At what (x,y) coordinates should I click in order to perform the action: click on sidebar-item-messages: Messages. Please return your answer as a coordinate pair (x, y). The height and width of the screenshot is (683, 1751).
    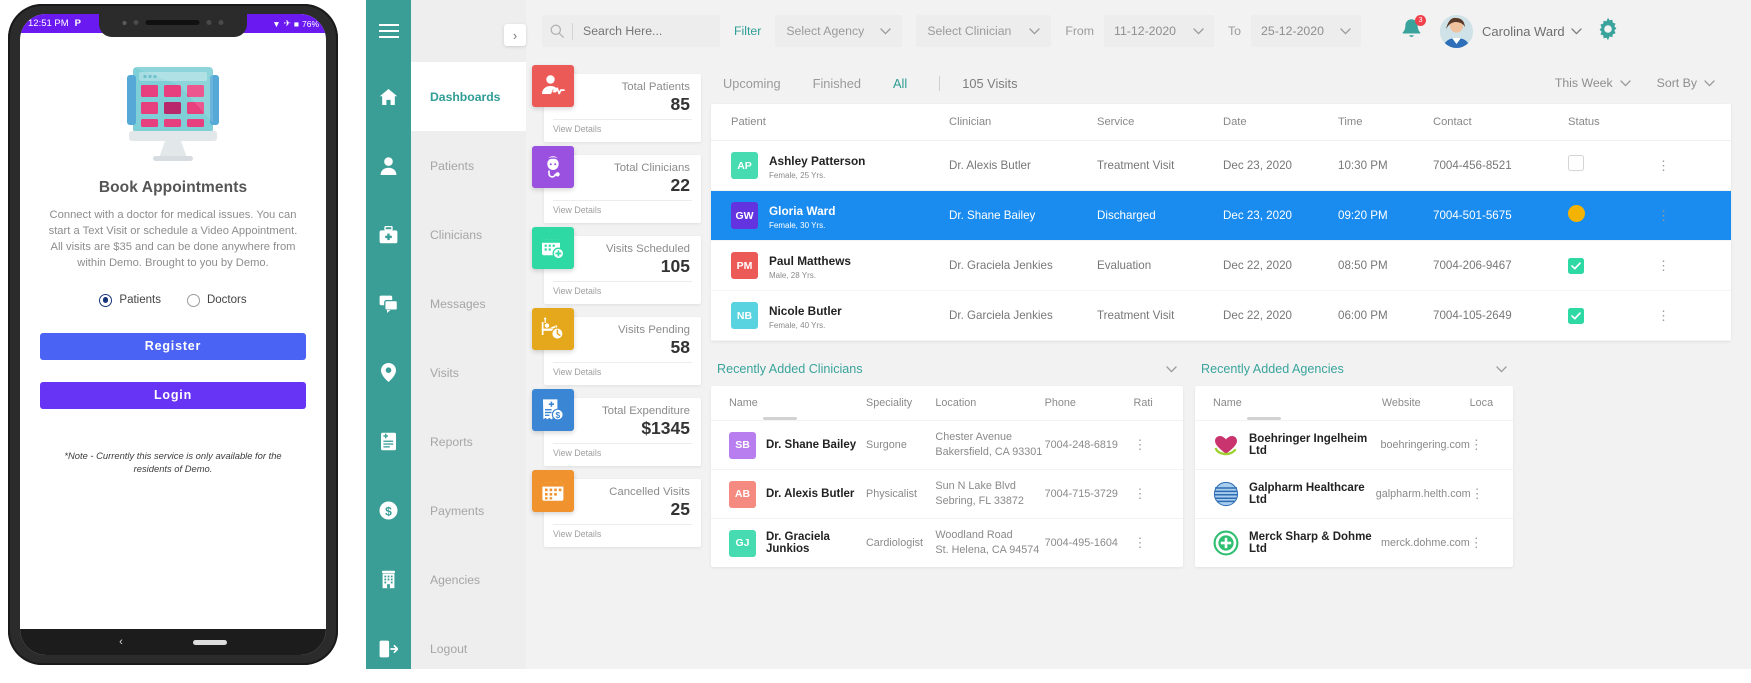
    Looking at the image, I should click on (468, 303).